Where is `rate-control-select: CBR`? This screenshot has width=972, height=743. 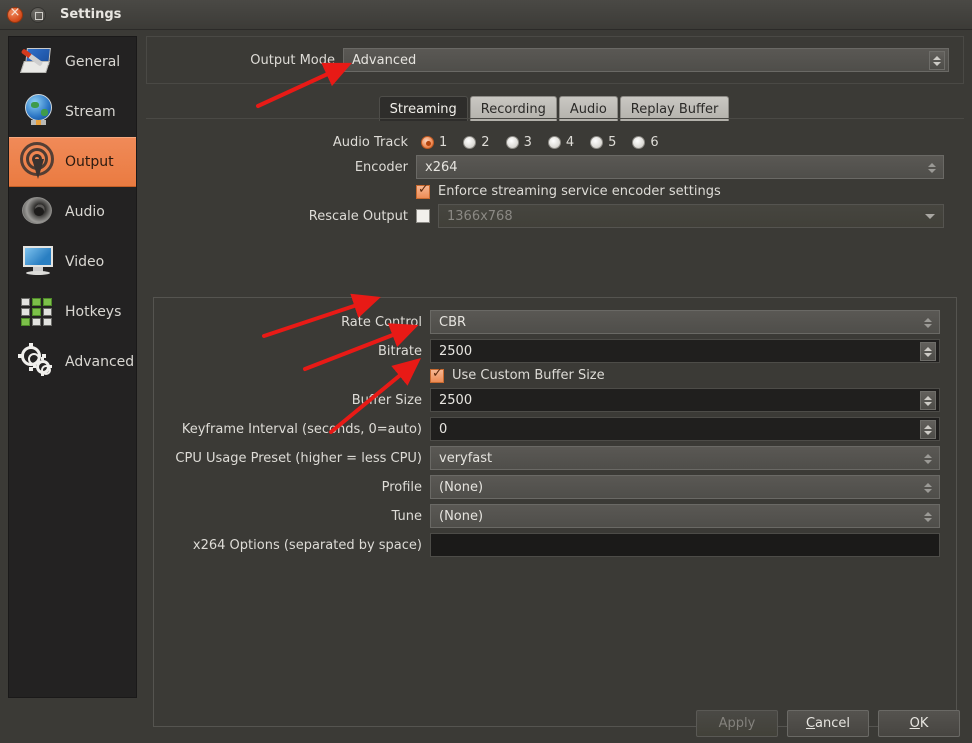
rate-control-select: CBR is located at coordinates (685, 322).